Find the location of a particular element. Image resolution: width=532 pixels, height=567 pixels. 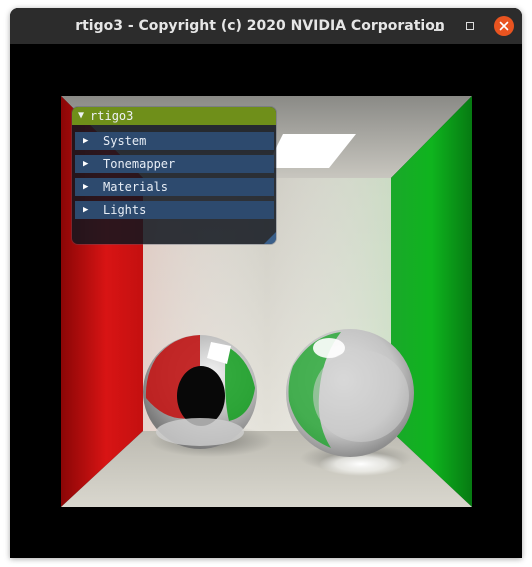

panel-title: rtigo3 is located at coordinates (112, 116).